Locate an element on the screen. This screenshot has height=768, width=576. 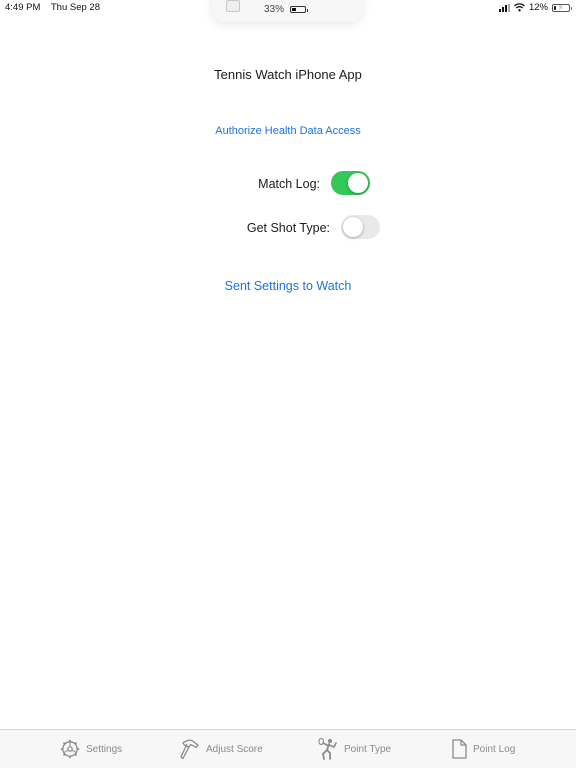
watch-battery-icon is located at coordinates (299, 9).